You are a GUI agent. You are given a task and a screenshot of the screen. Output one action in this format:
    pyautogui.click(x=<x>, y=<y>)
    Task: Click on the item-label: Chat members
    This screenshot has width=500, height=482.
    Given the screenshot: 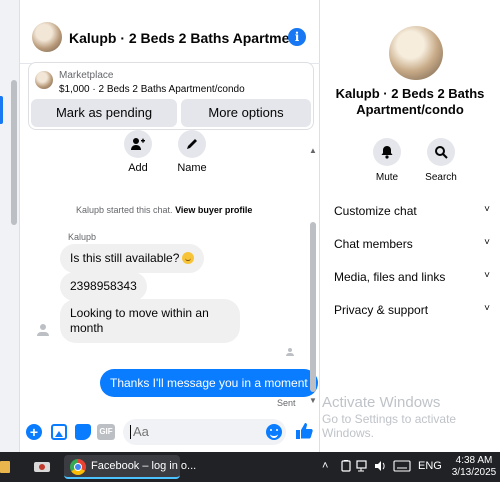 What is the action you would take?
    pyautogui.click(x=373, y=244)
    